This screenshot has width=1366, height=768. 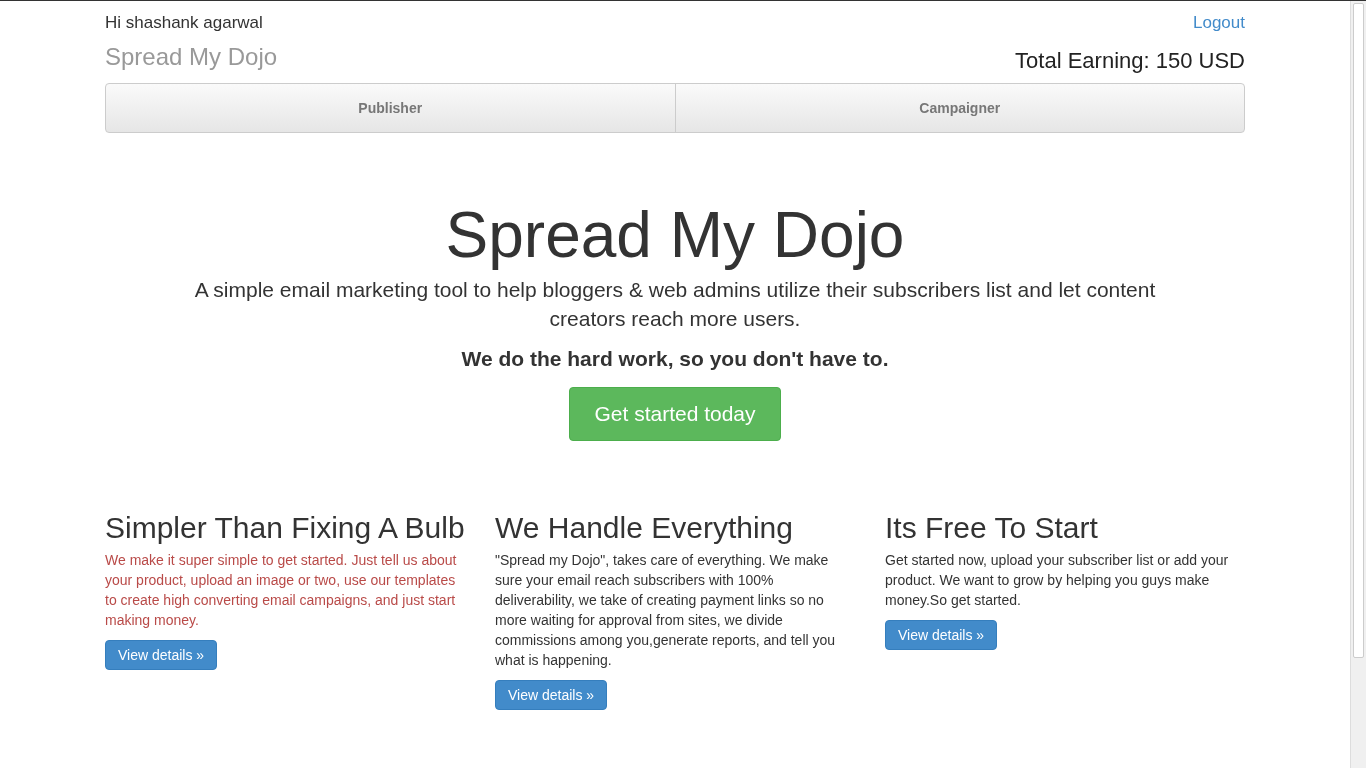 I want to click on nav-tab: Publisher, so click(x=390, y=108).